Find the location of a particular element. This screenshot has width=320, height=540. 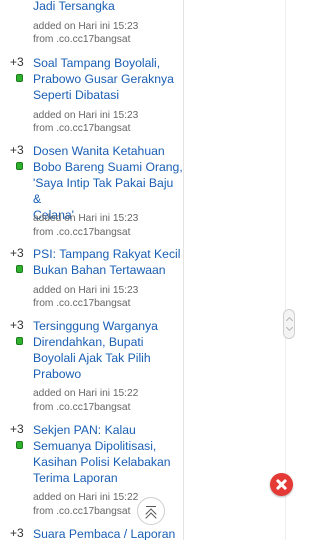

title-line: Dosen Wanita Ketahuan is located at coordinates (99, 151).